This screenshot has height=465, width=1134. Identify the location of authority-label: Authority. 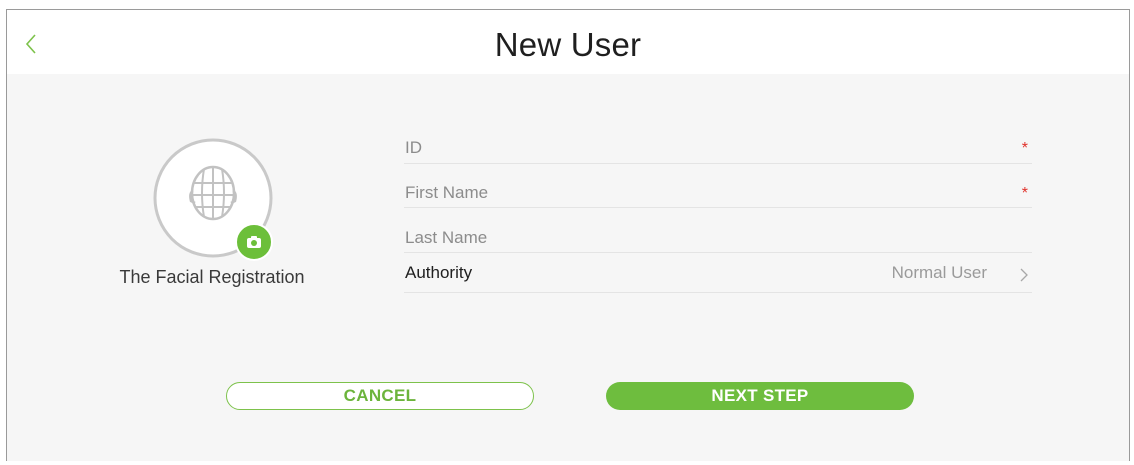
(439, 272).